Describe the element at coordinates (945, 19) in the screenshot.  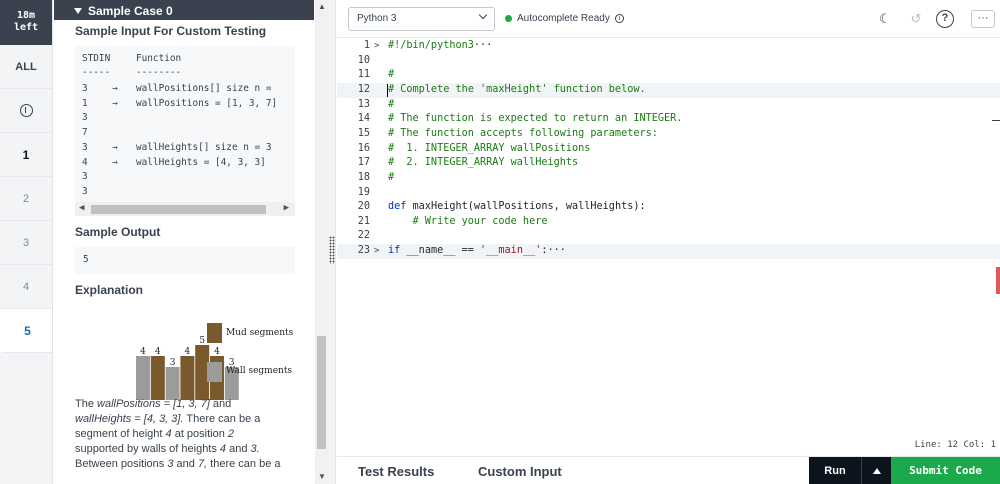
I see `help-icon: ?` at that location.